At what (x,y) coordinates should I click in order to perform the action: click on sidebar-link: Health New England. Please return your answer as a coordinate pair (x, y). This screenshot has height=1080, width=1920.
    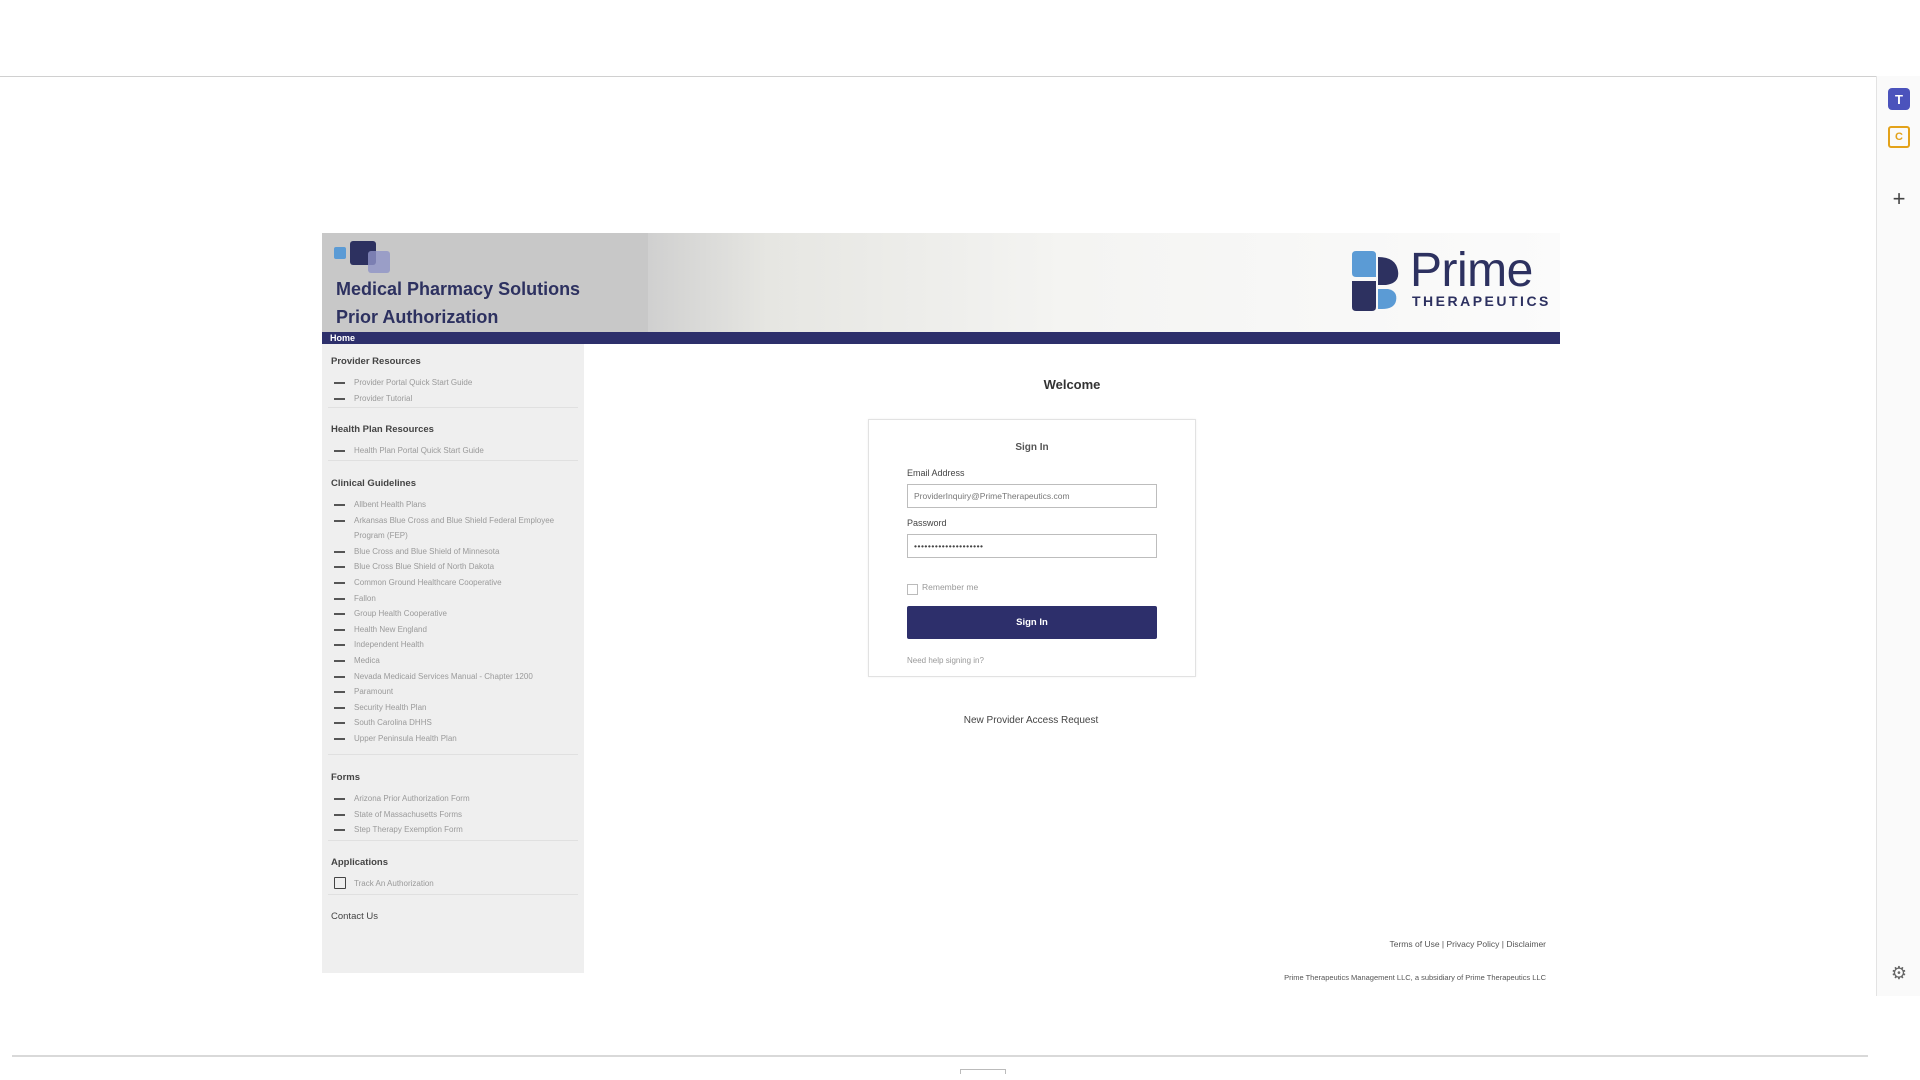
    Looking at the image, I should click on (453, 630).